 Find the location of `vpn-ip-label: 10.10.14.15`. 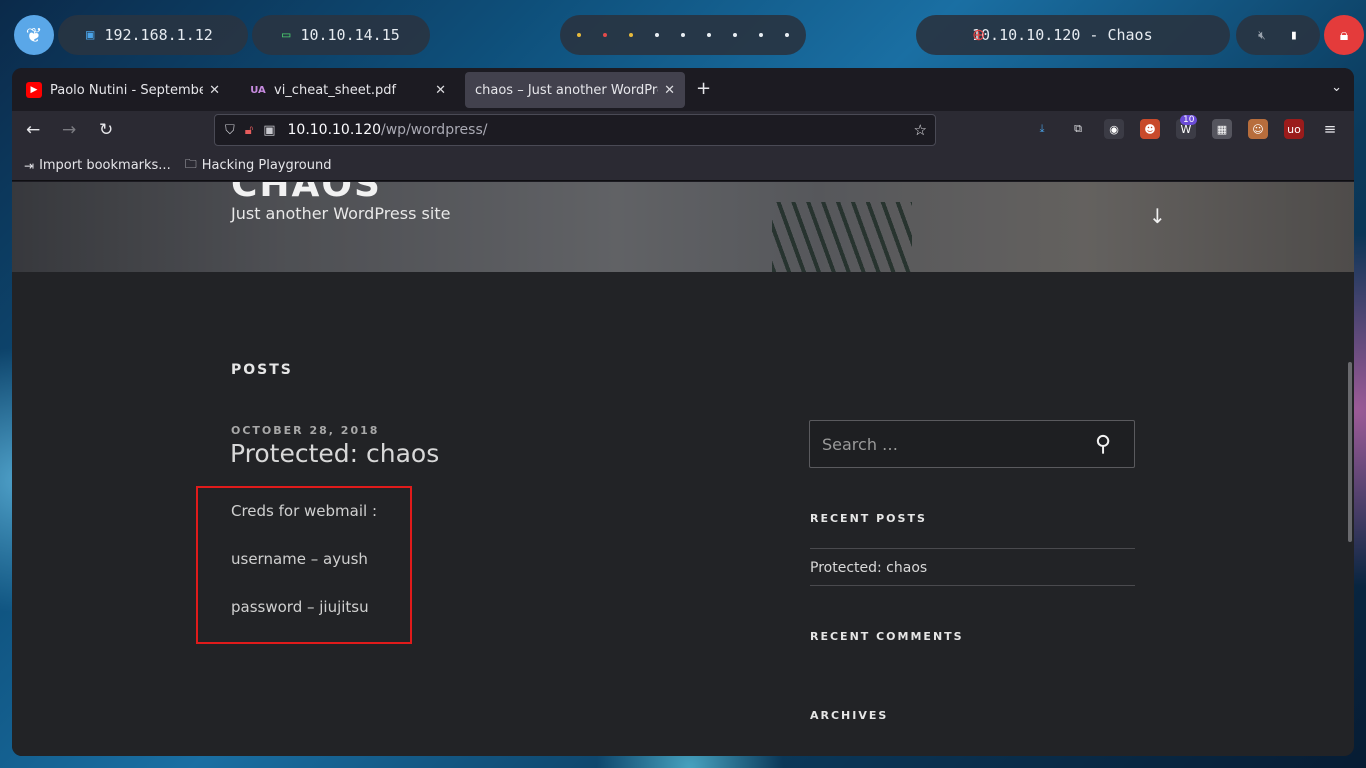

vpn-ip-label: 10.10.14.15 is located at coordinates (350, 35).